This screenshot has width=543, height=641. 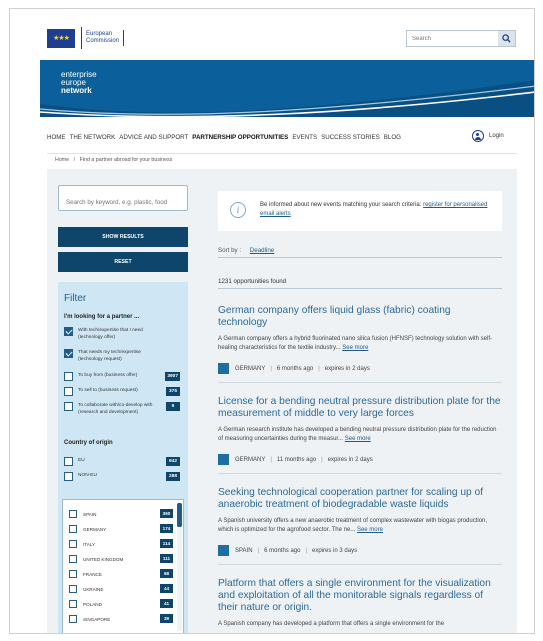 I want to click on show-results-button: SHOW RESULTS, so click(x=123, y=237).